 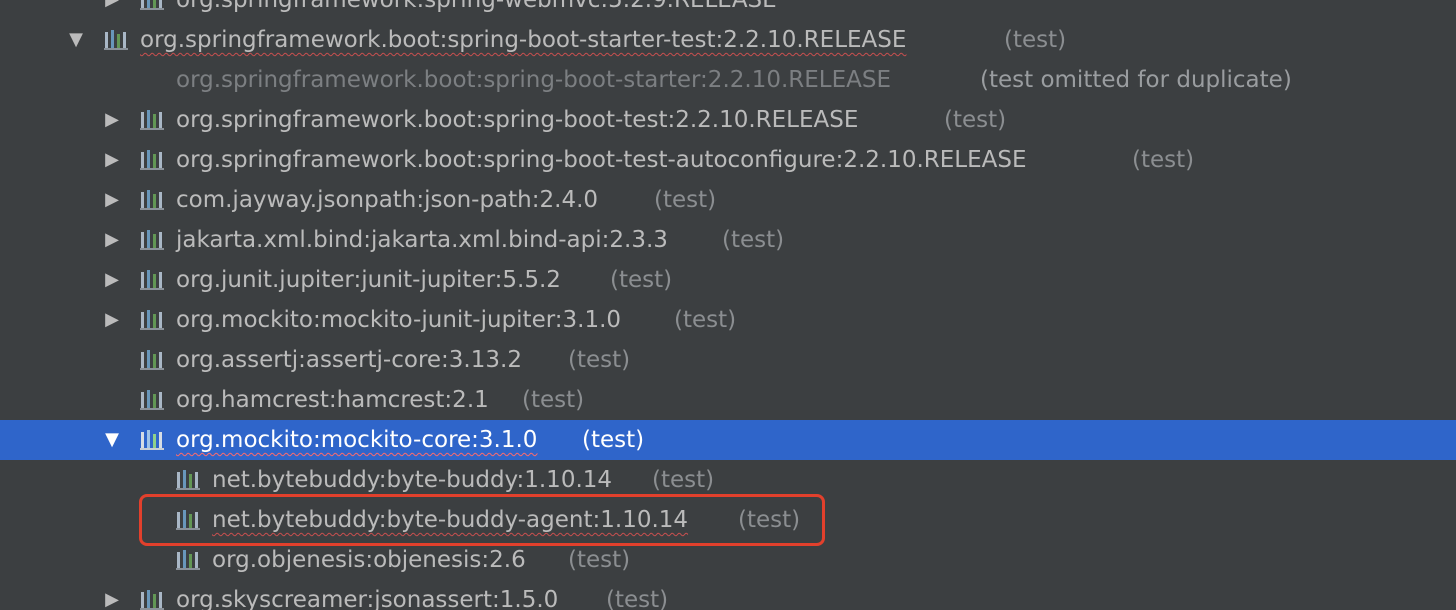 I want to click on dependency-label: net.bytebuddy:byte-buddy:1.10.14, so click(x=412, y=480).